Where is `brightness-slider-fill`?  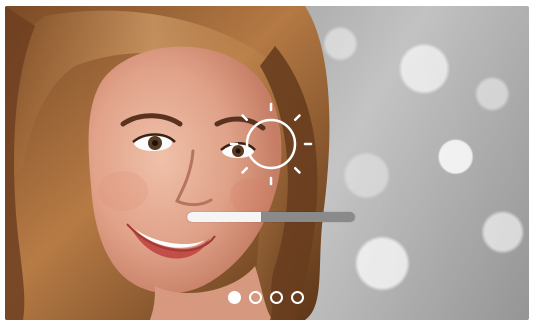
brightness-slider-fill is located at coordinates (224, 217).